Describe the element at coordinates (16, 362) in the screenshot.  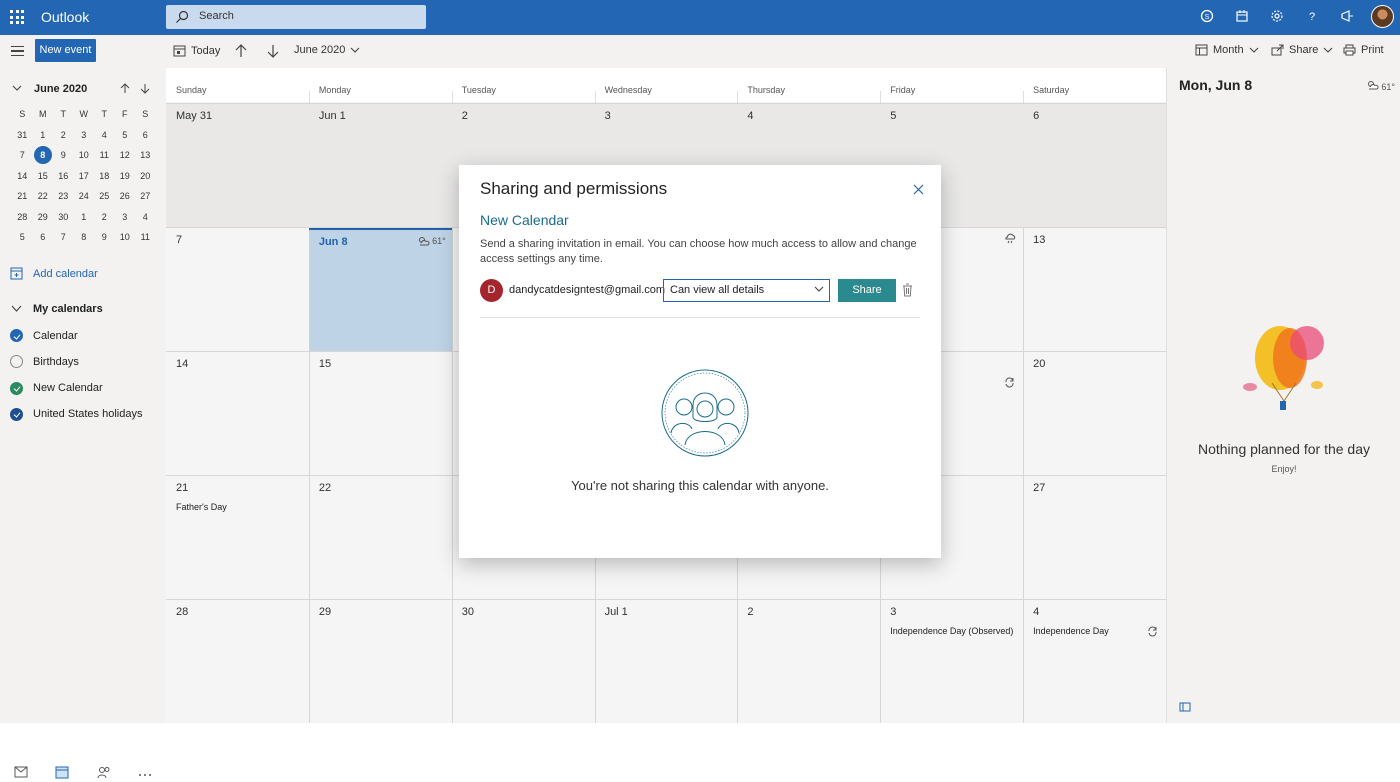
I see `empty-circle-icon` at that location.